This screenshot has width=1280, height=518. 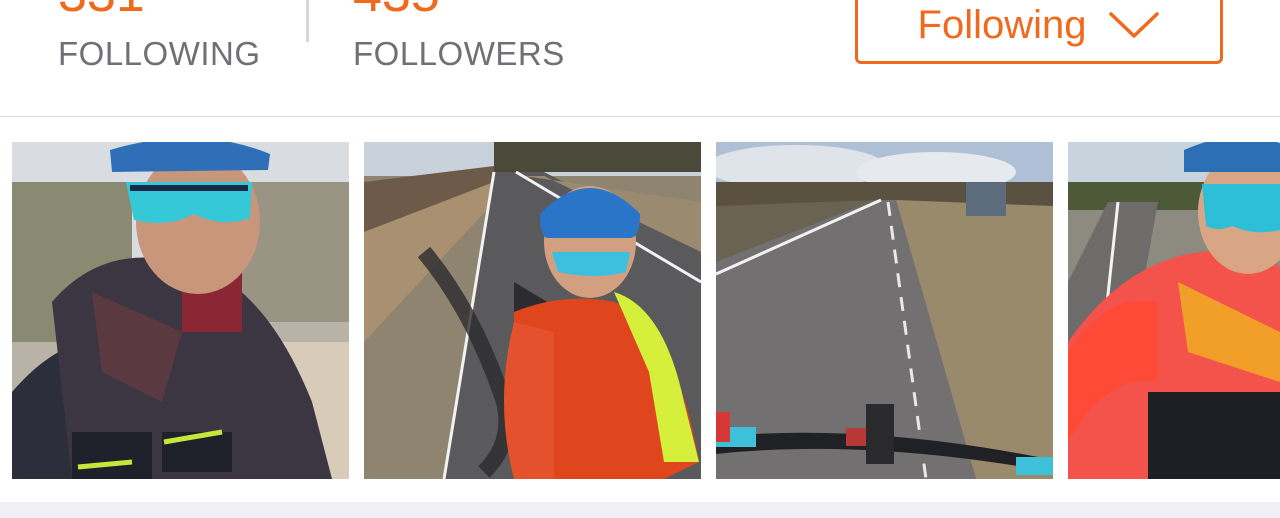 What do you see at coordinates (307, 21) in the screenshot?
I see `stats-divider` at bounding box center [307, 21].